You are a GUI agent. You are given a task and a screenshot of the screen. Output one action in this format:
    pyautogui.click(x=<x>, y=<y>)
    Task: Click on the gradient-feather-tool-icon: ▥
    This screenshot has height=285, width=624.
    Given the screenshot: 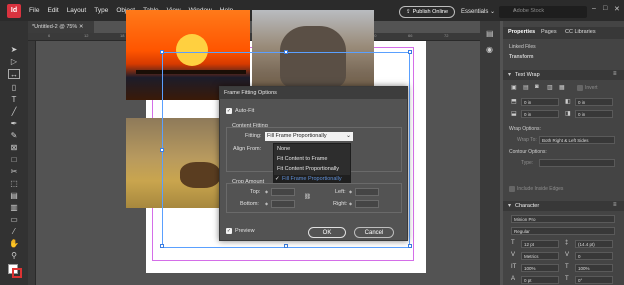 What is the action you would take?
    pyautogui.click(x=14, y=208)
    